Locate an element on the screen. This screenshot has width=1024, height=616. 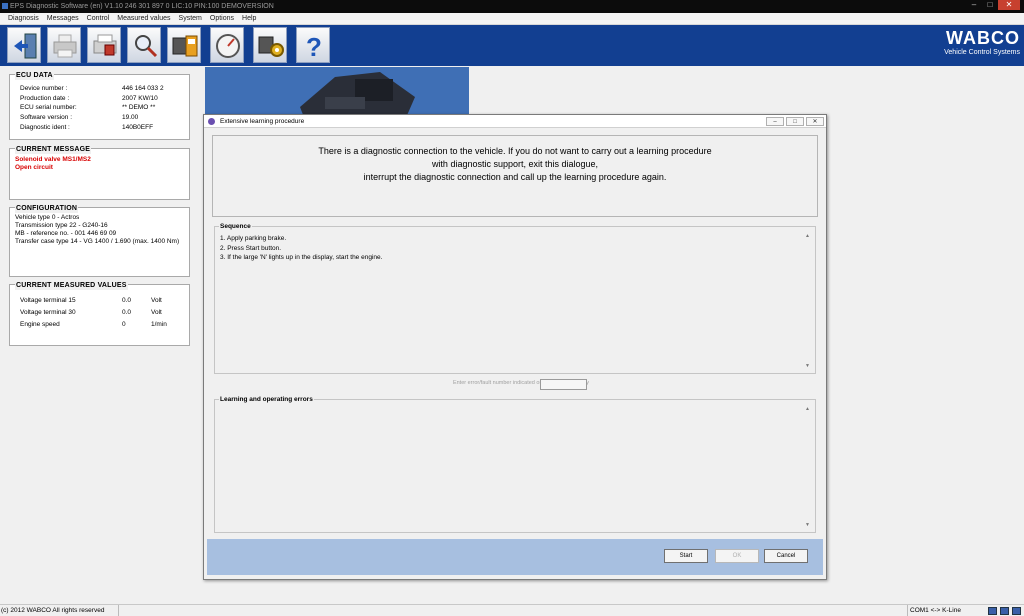
errors-scrollbar: ▲ ▼ is located at coordinates (809, 467).